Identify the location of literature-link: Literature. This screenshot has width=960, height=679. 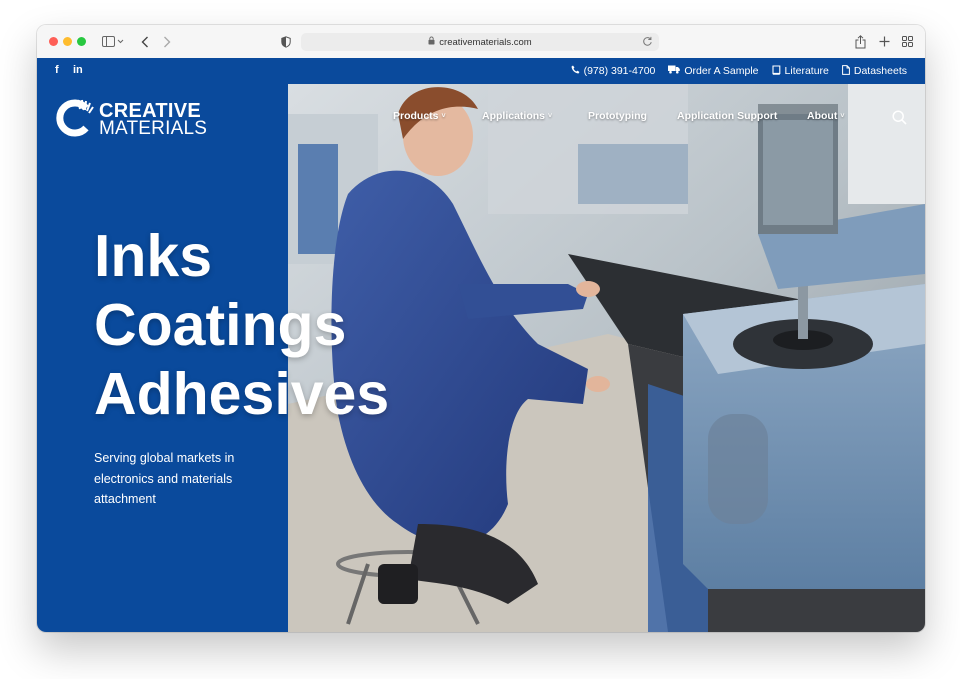
(800, 71).